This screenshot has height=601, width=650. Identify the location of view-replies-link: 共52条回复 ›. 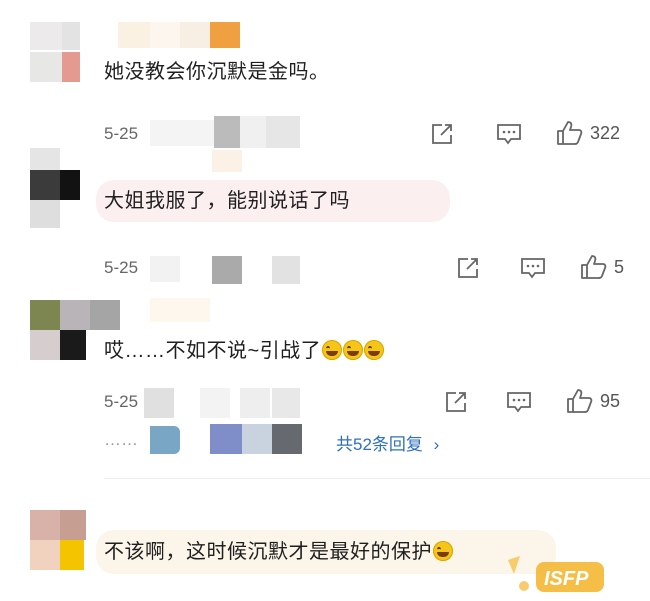
(387, 442).